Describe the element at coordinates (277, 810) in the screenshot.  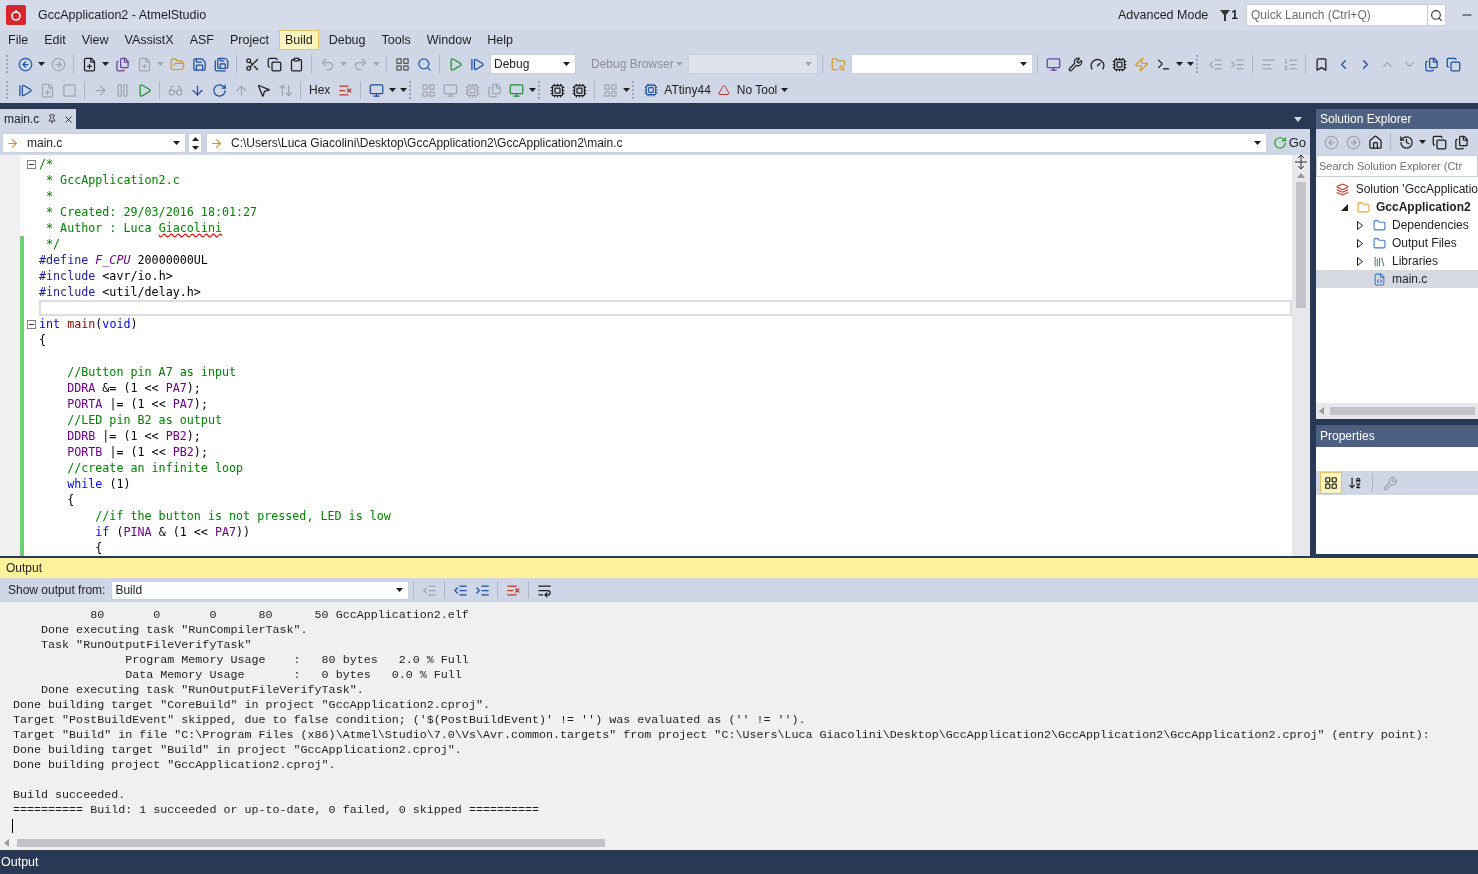
I see `output-line: ========== Build: 1 succeeded or up-to-date, 0 failed, 0 skipped ==========` at that location.